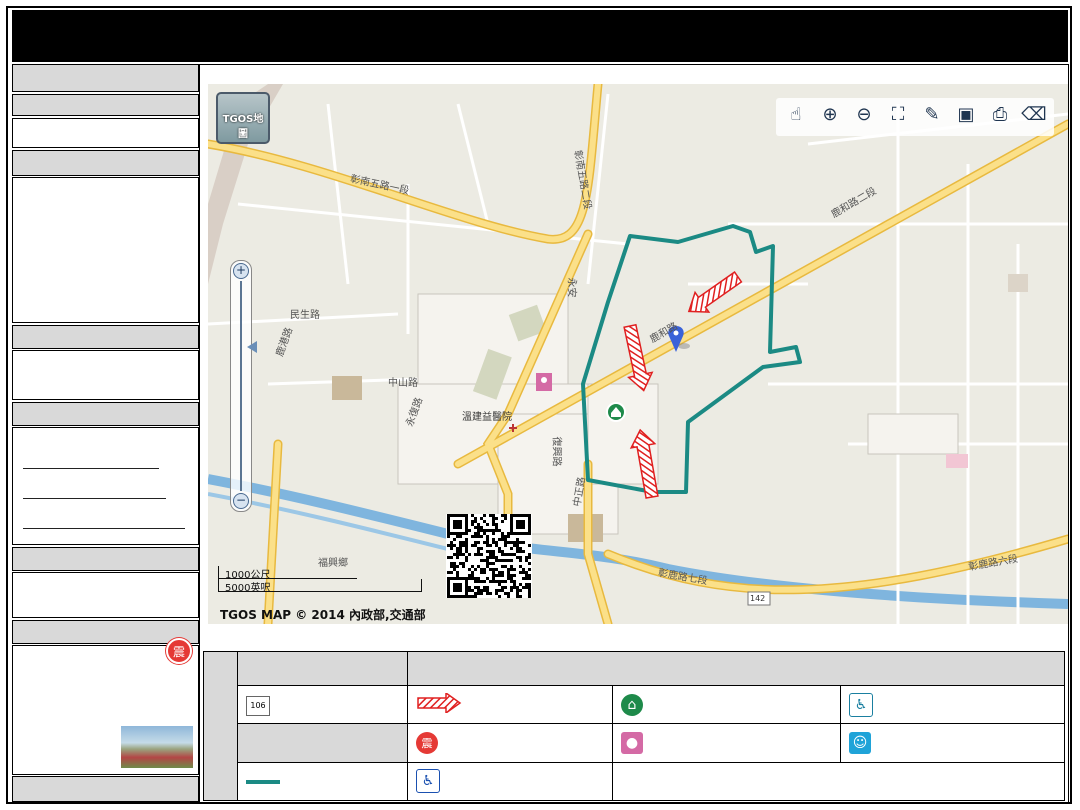 This screenshot has height=810, width=1080. I want to click on earthquake-legend-icon: 震, so click(427, 743).